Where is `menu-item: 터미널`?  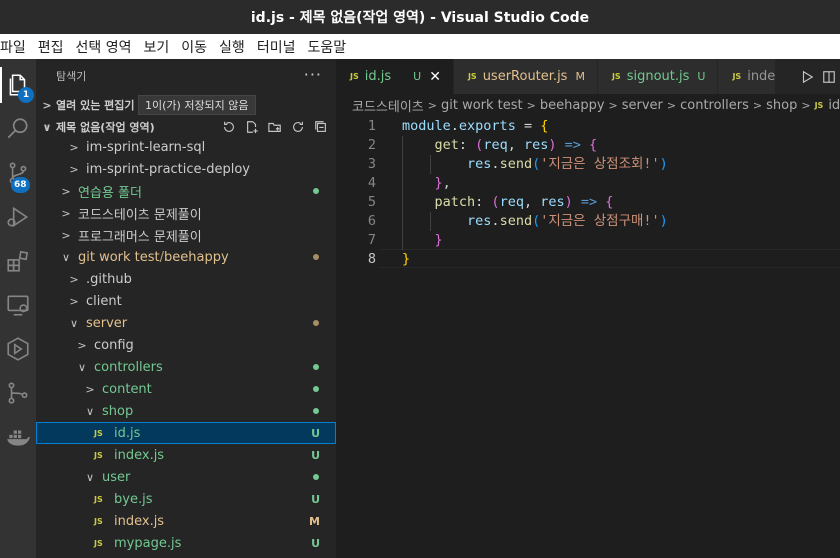
menu-item: 터미널 is located at coordinates (276, 47).